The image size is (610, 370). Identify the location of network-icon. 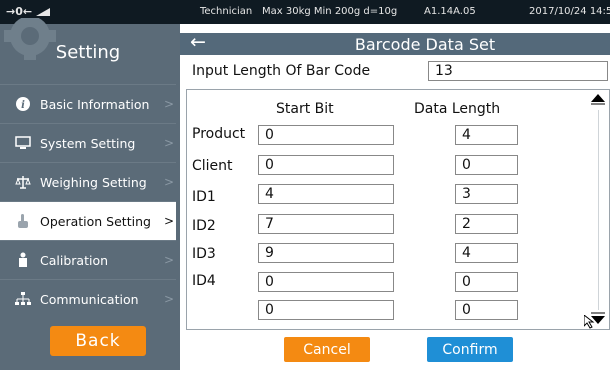
(23, 299).